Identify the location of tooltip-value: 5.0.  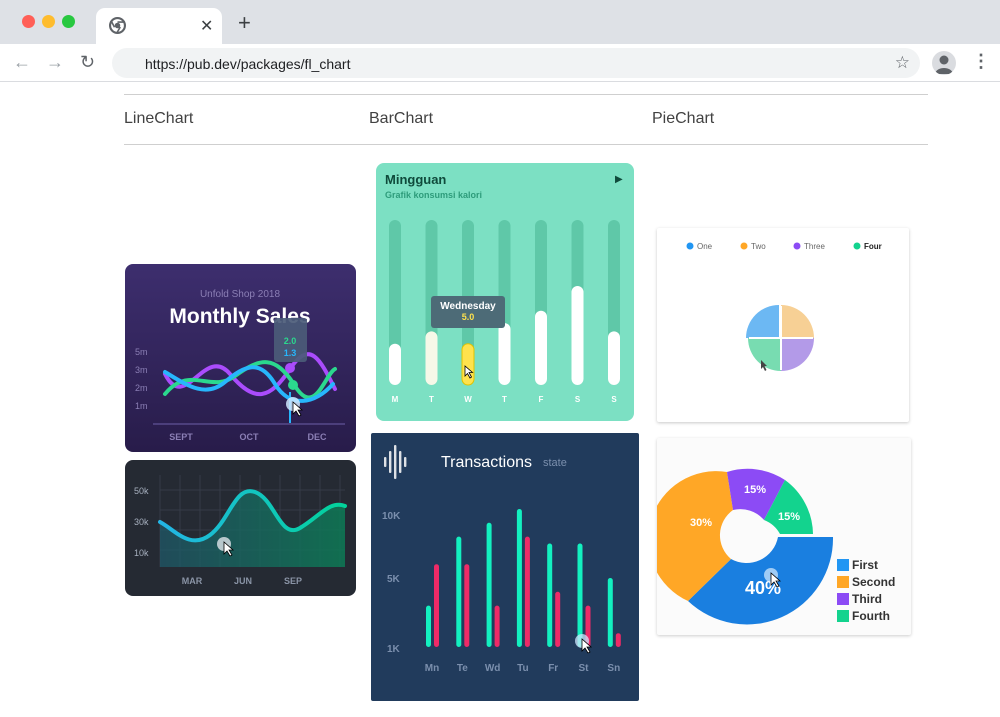
(468, 317).